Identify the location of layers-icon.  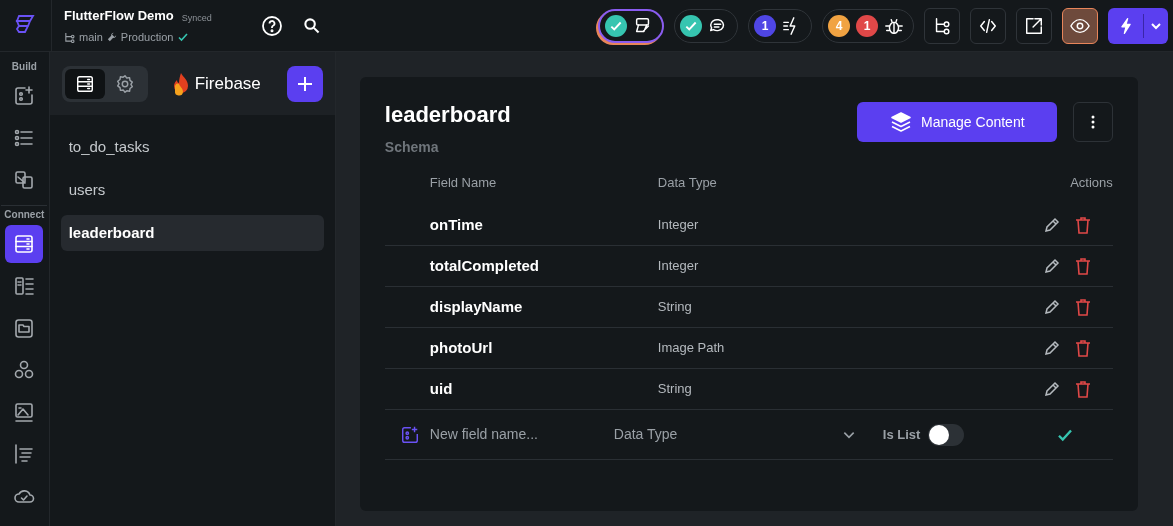
(901, 122).